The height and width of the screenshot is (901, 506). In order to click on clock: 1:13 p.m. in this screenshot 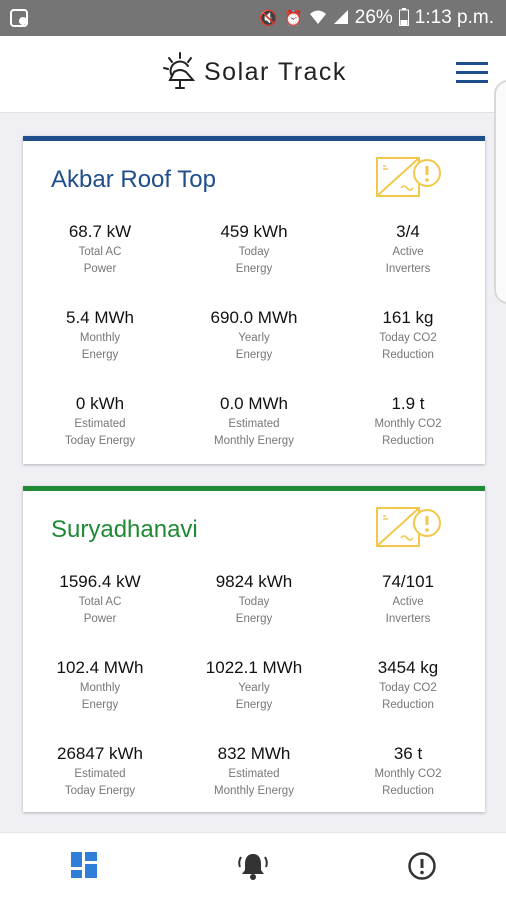, I will do `click(454, 17)`.